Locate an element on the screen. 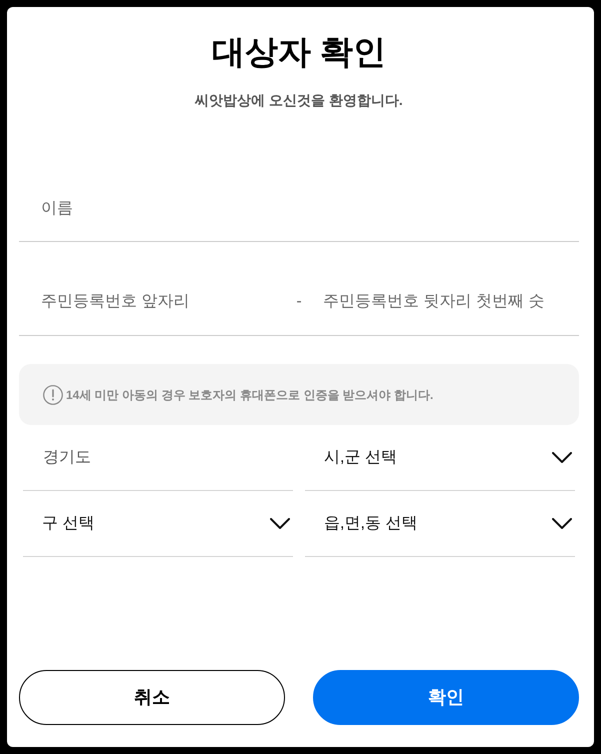 This screenshot has height=754, width=601. id-front-input: 주민등록번호 앞자리 is located at coordinates (147, 302).